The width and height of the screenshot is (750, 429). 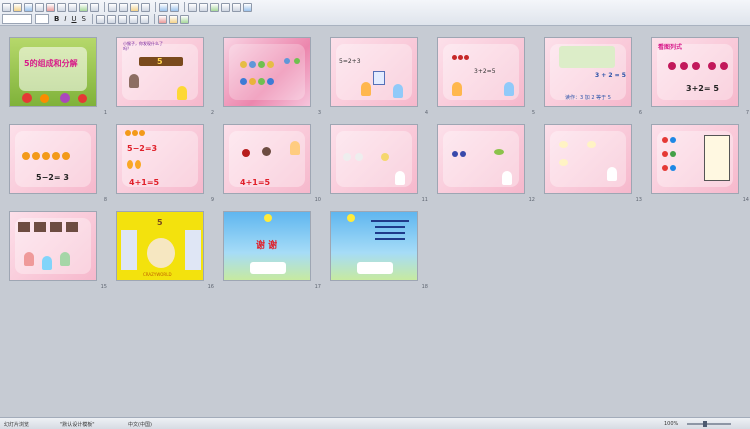 What do you see at coordinates (455, 154) in the screenshot?
I see `bead-icon` at bounding box center [455, 154].